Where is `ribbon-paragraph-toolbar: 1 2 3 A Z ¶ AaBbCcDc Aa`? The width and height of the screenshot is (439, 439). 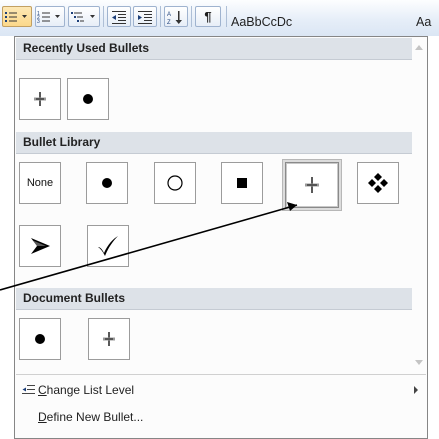
ribbon-paragraph-toolbar: 1 2 3 A Z ¶ AaBbCcDc Aa is located at coordinates (219, 18).